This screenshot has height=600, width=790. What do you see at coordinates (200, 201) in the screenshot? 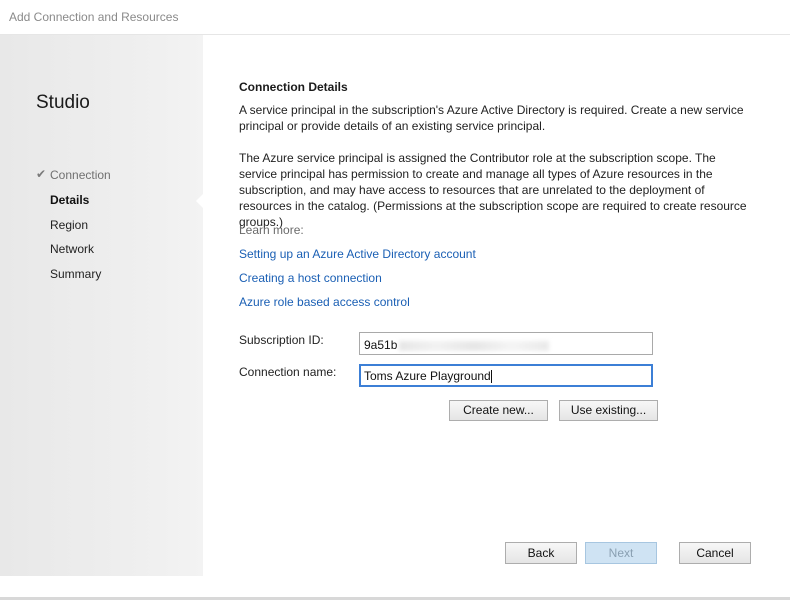
I see `active-step-pointer` at bounding box center [200, 201].